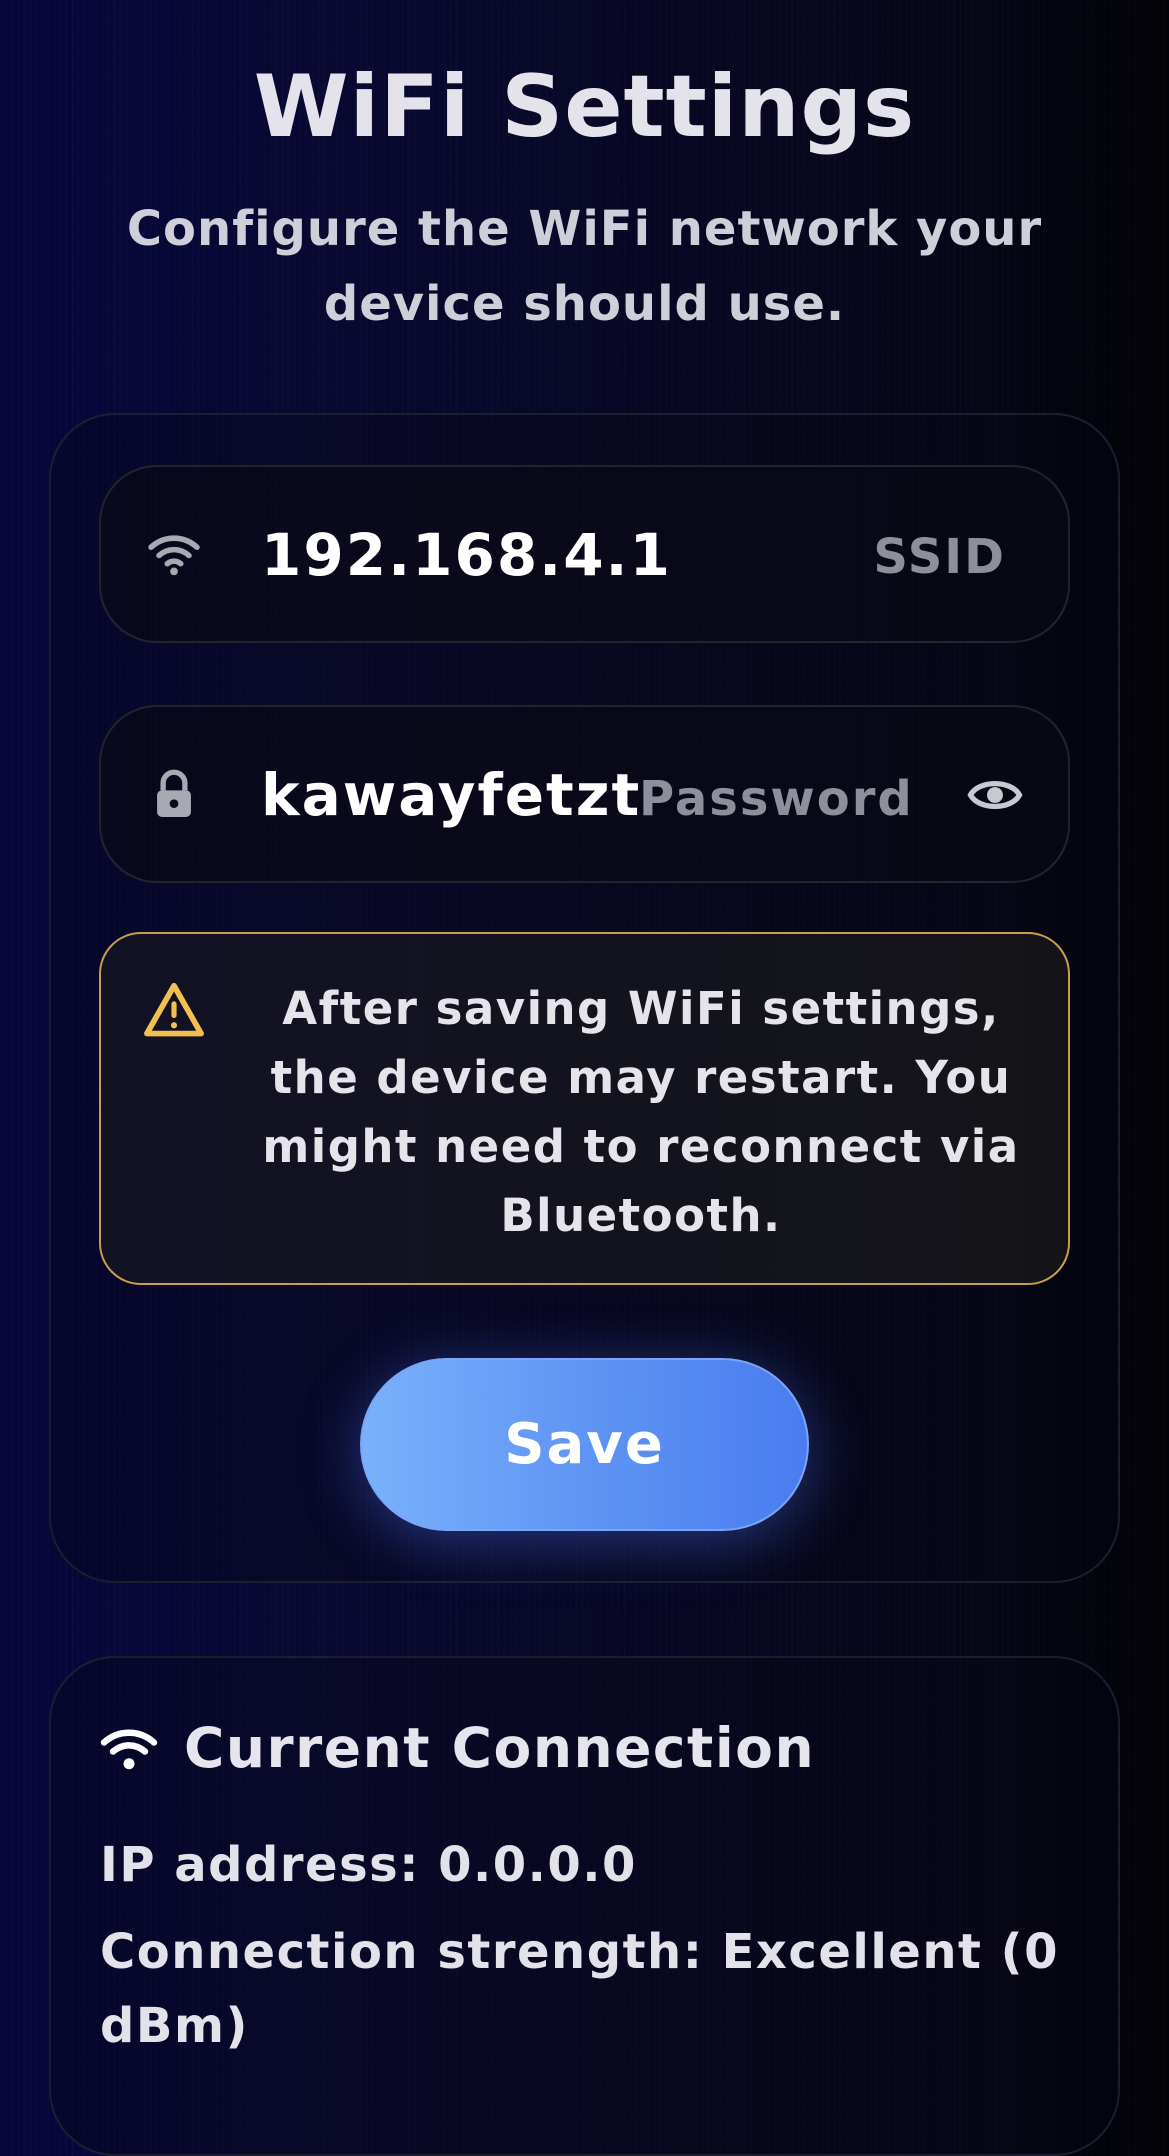 Image resolution: width=1169 pixels, height=2156 pixels. Describe the element at coordinates (174, 1009) in the screenshot. I see `warning-icon` at that location.